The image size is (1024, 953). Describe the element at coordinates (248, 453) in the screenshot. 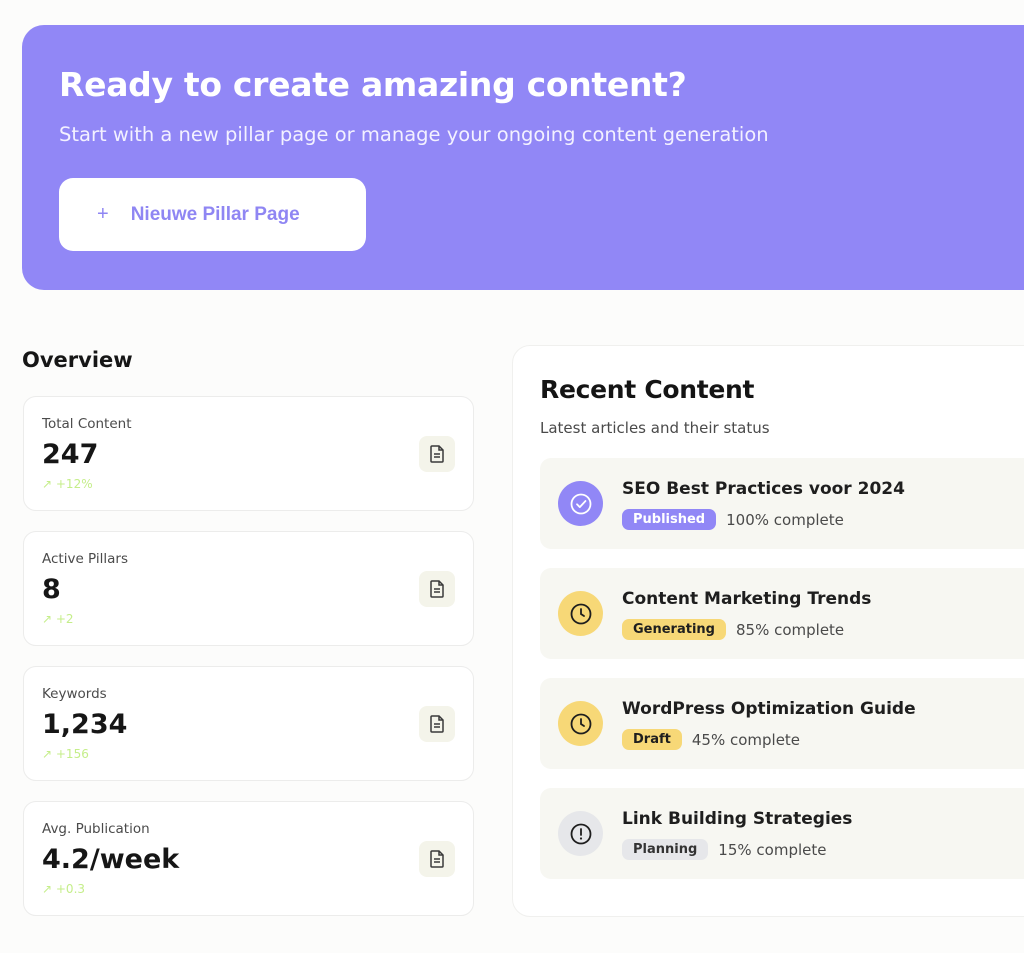

I see `stat-card-total-content: Total Content 247 ↗ +12%` at that location.